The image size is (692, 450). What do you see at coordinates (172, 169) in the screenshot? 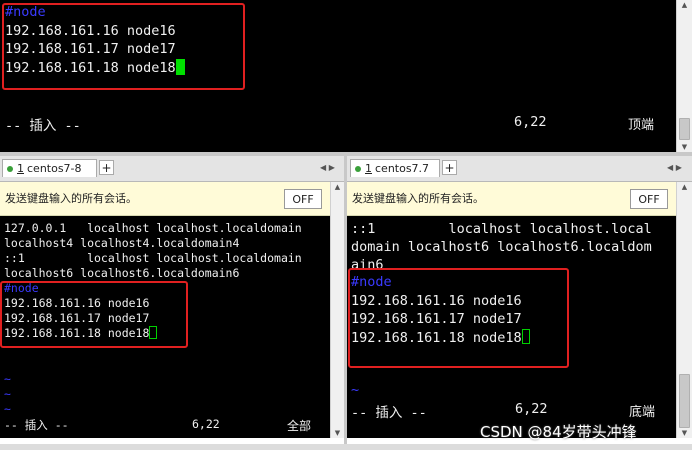
I see `left-tabbar: 1 centos7-8 + ◀ ▶` at bounding box center [172, 169].